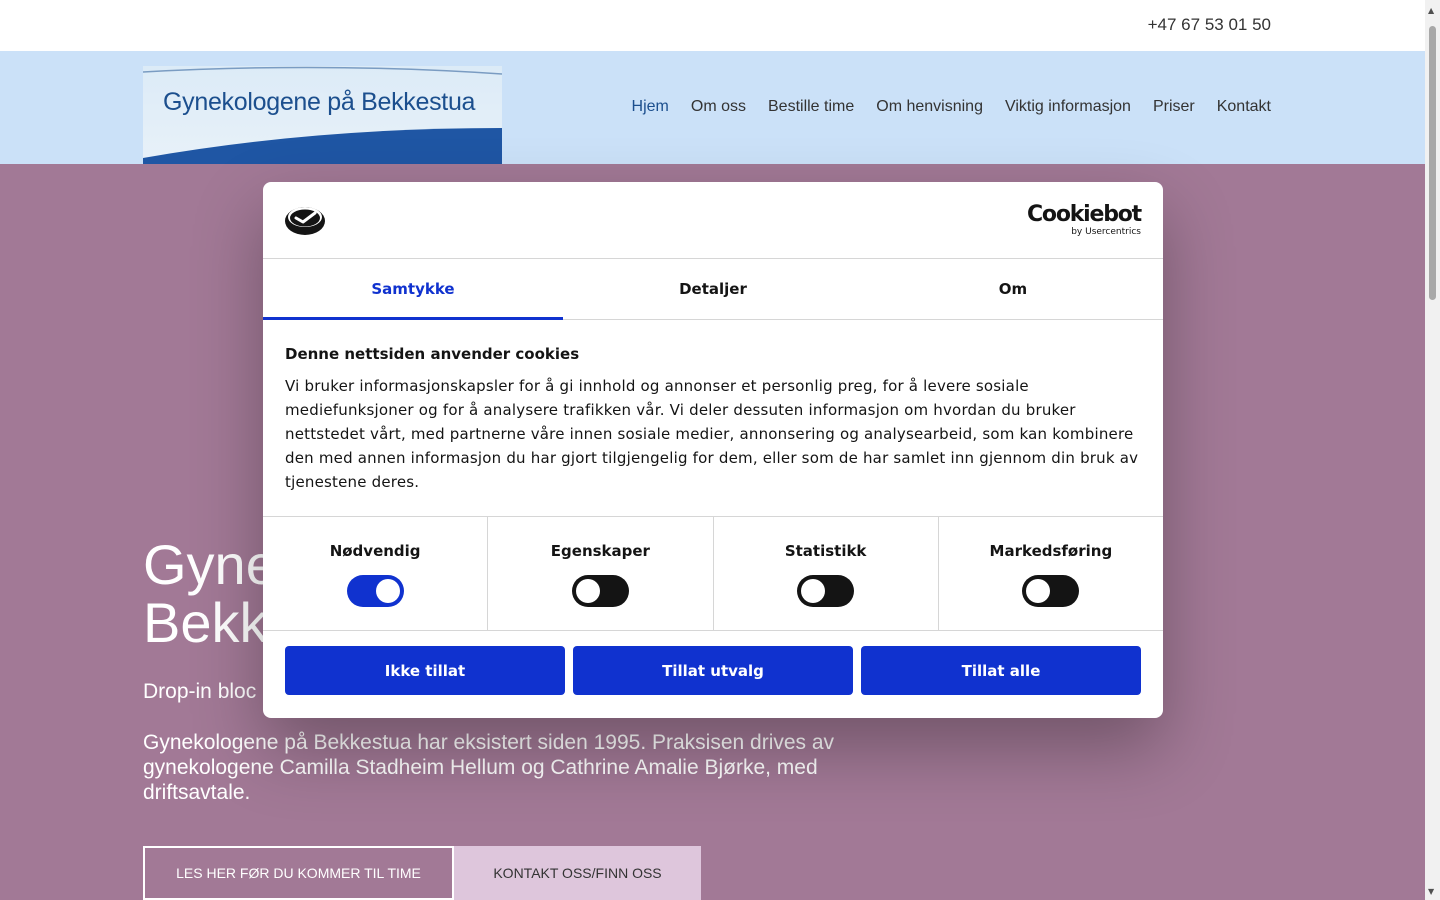 This screenshot has height=900, width=1440. What do you see at coordinates (650, 107) in the screenshot?
I see `nav-item-hjem: Hjem` at bounding box center [650, 107].